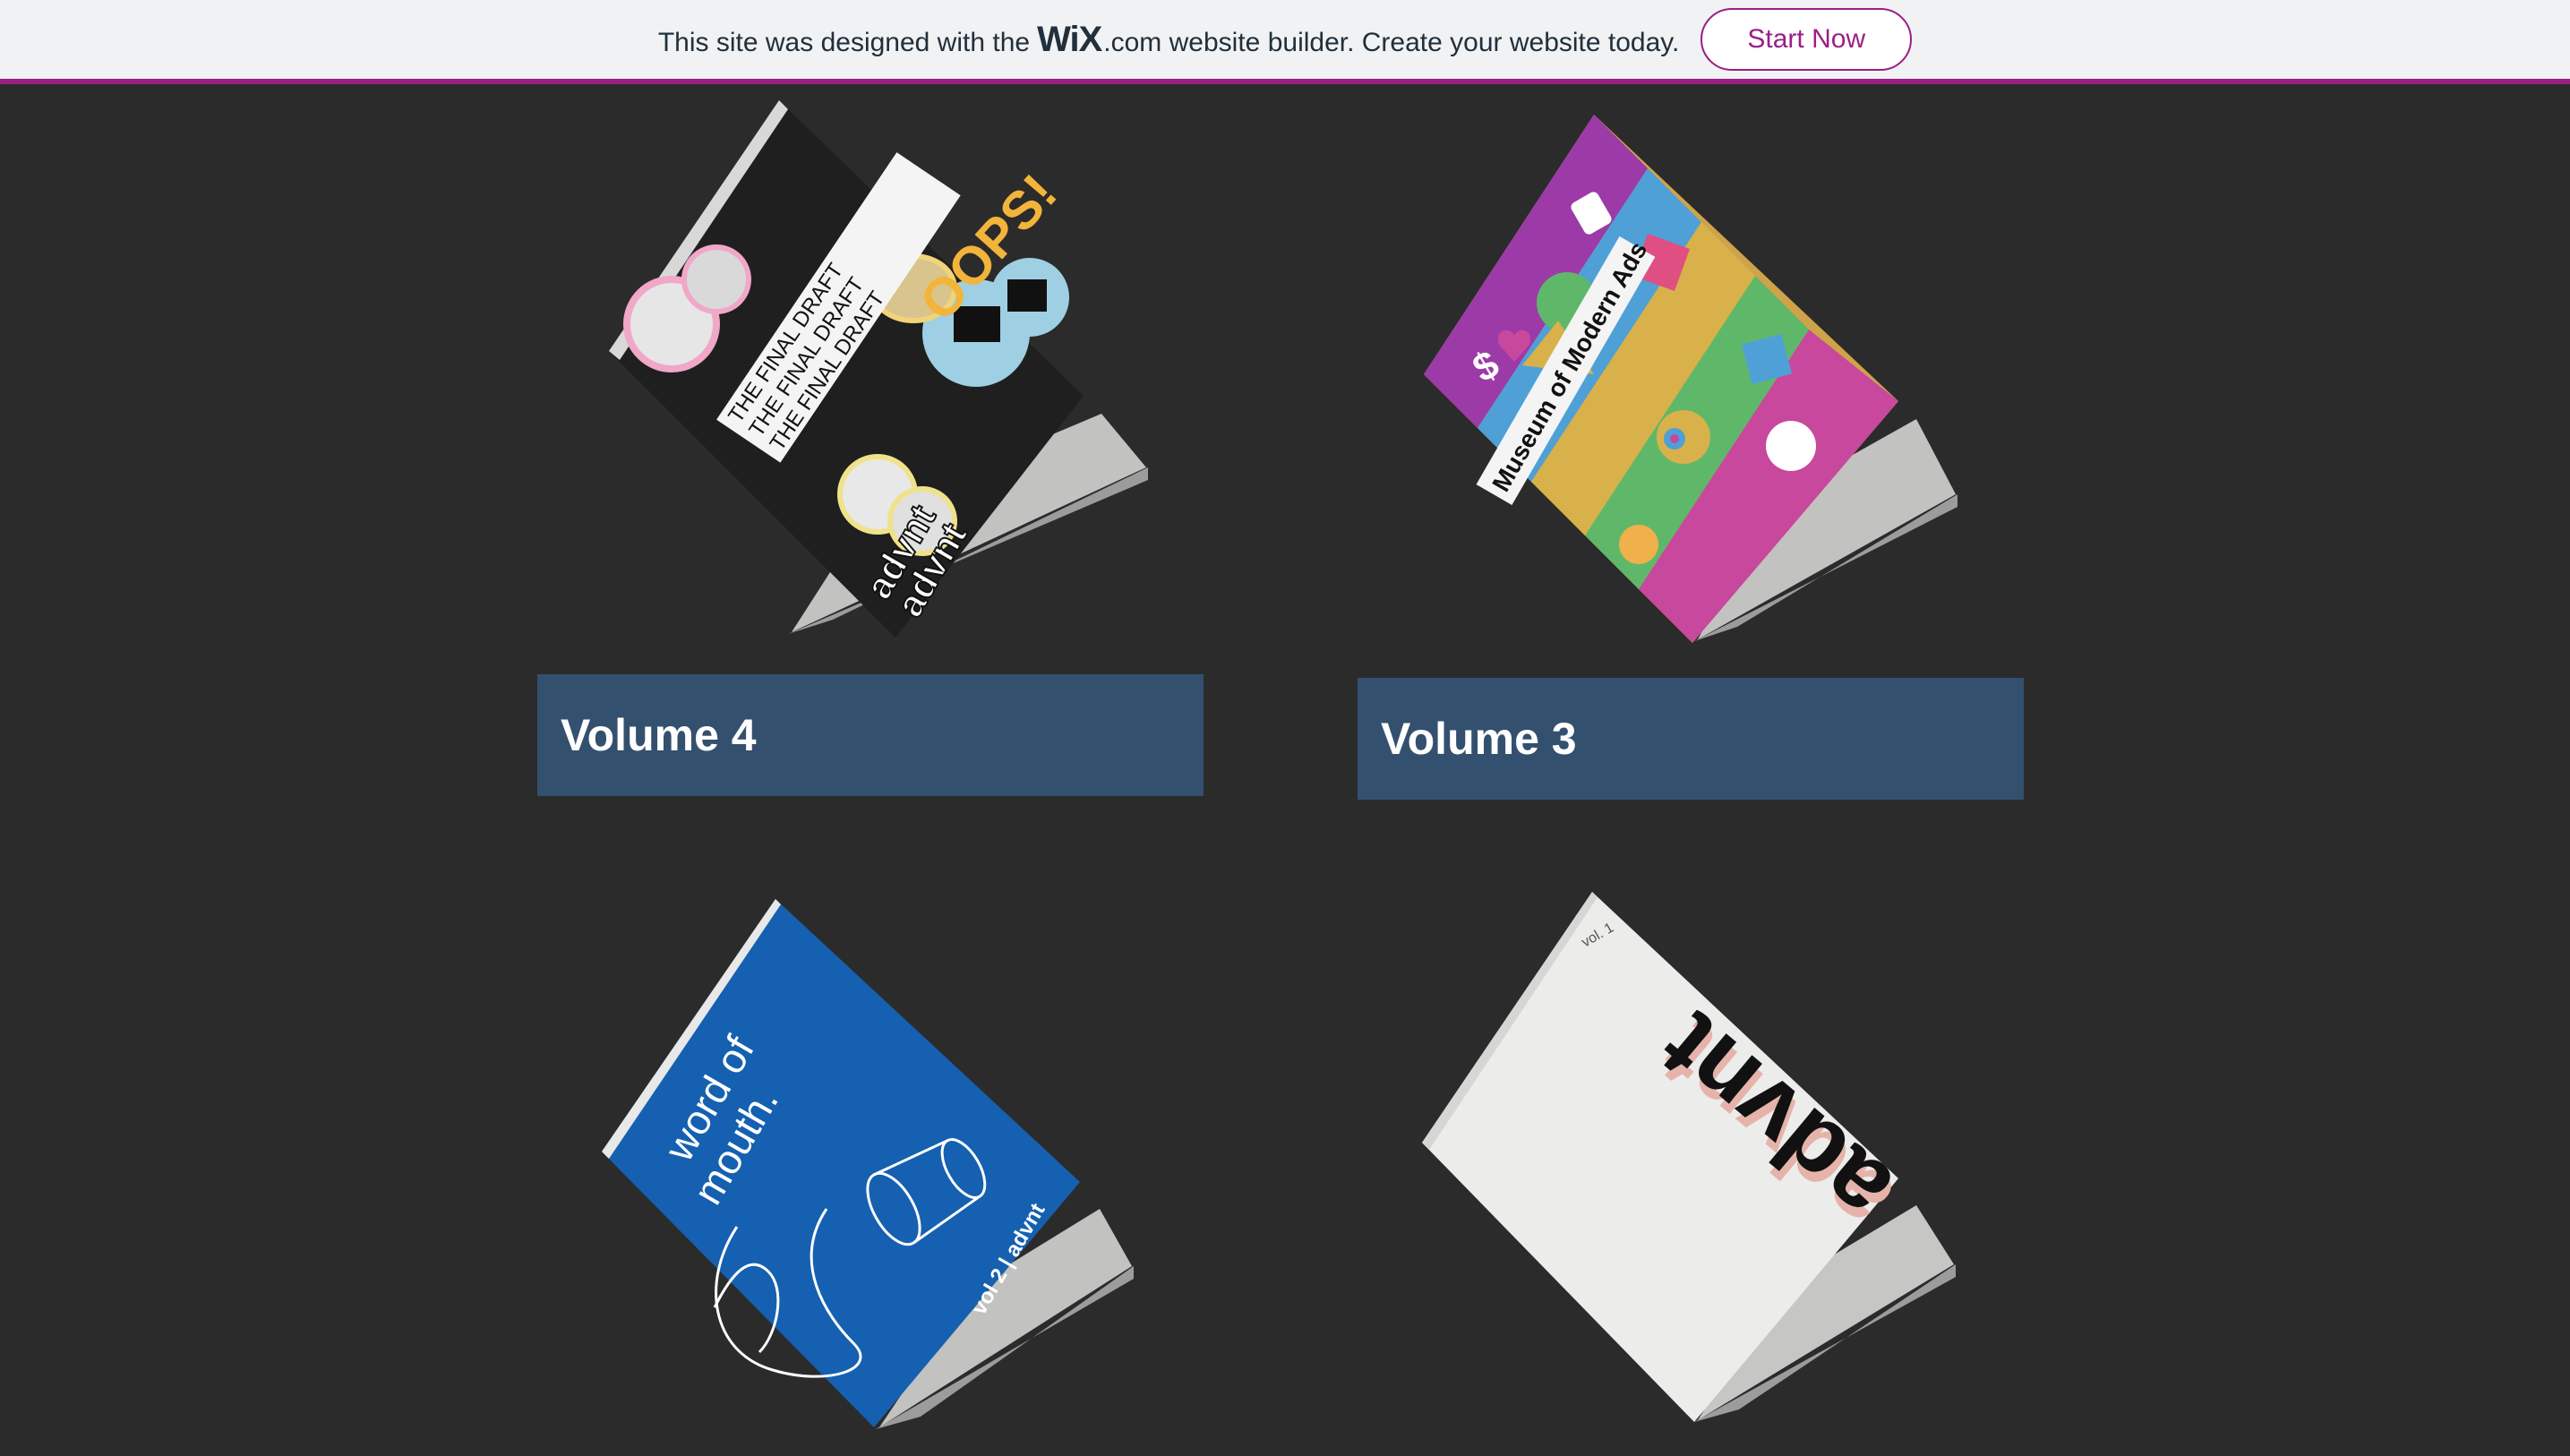 The width and height of the screenshot is (2570, 1456). Describe the element at coordinates (1691, 739) in the screenshot. I see `volume-3-title-box: Volume 3` at that location.